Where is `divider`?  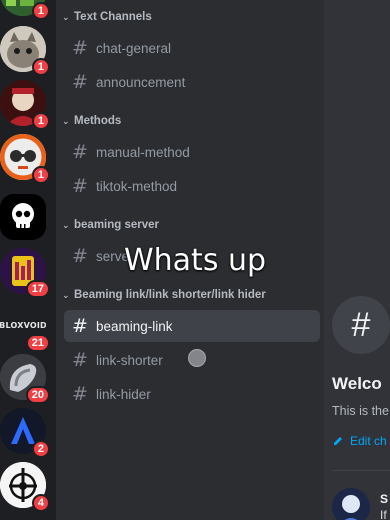
divider is located at coordinates (361, 470).